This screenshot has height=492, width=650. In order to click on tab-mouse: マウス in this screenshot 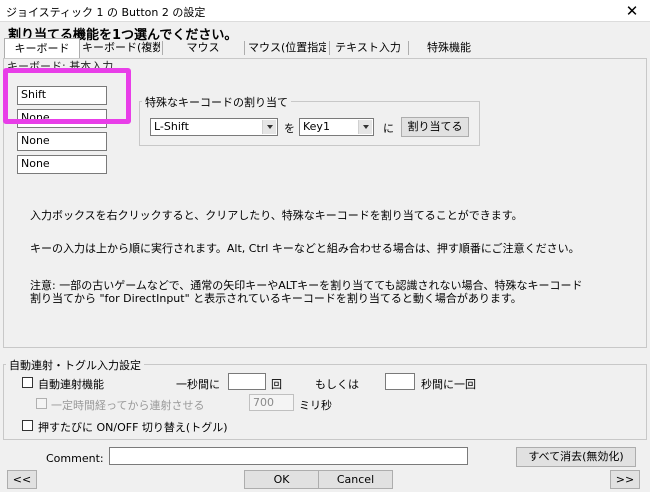, I will do `click(203, 48)`.